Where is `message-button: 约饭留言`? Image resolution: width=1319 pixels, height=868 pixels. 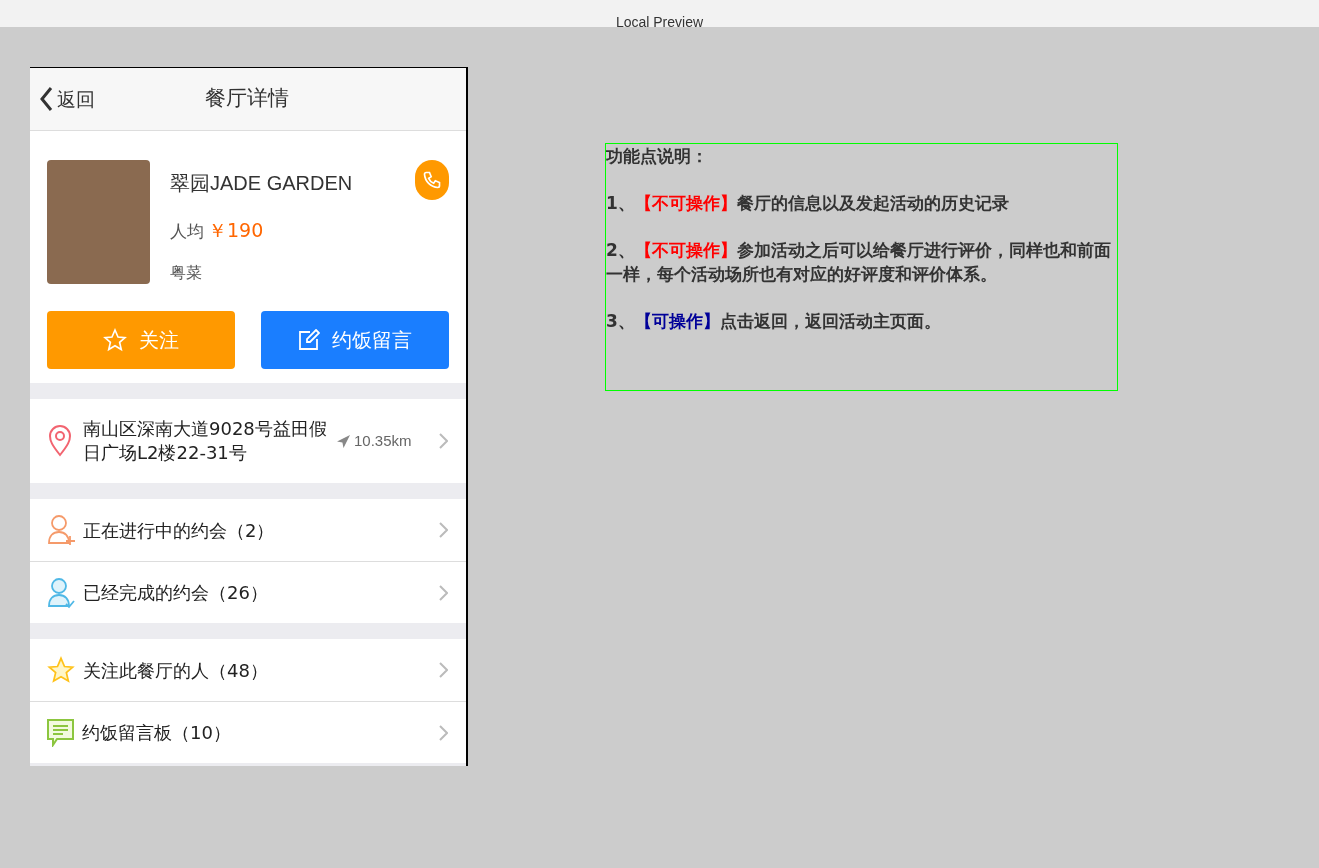
message-button: 约饭留言 is located at coordinates (355, 339).